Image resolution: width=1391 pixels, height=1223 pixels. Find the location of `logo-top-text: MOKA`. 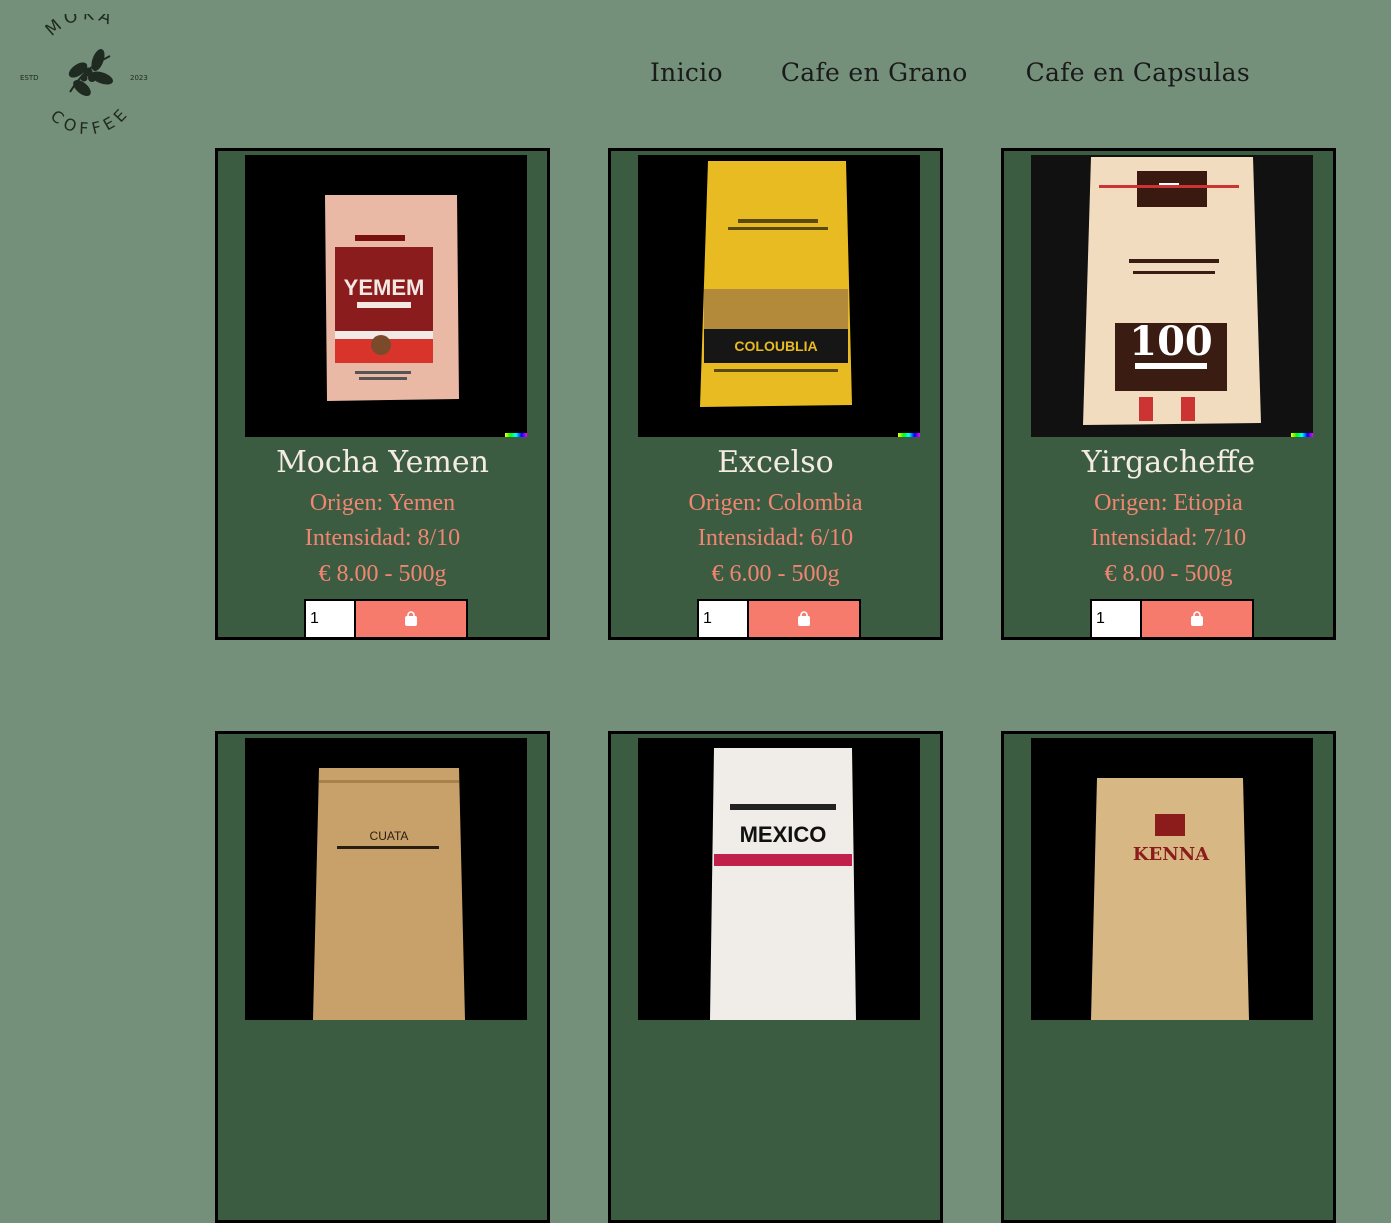

logo-top-text: MOKA is located at coordinates (78, 22).